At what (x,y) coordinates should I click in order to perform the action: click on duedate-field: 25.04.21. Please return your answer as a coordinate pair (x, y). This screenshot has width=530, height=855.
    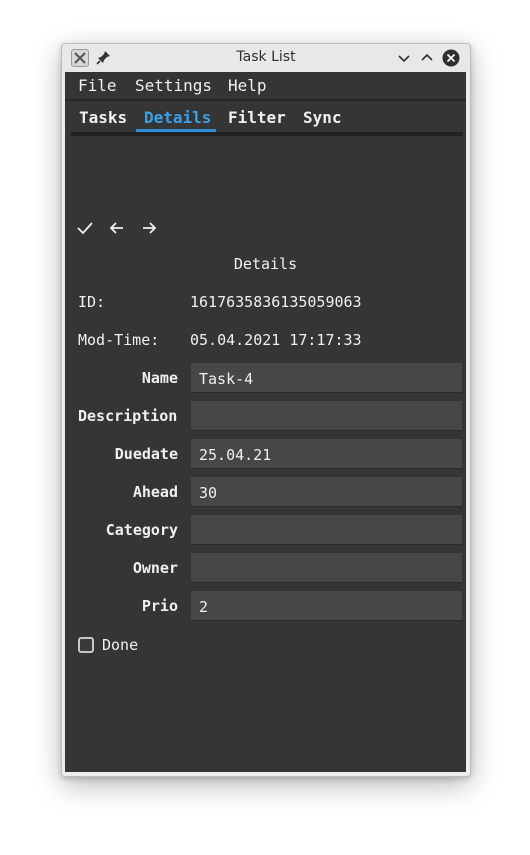
    Looking at the image, I should click on (326, 454).